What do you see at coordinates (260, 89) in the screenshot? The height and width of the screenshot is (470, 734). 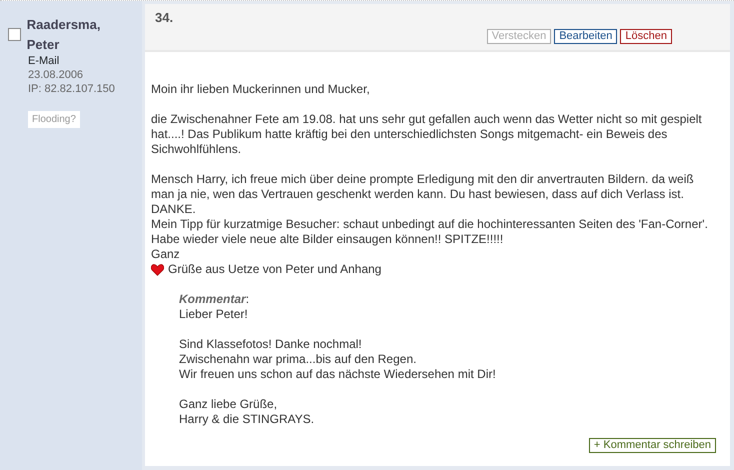 I see `message-text: Moin ihr lieben Muckerinnen und Mucker,` at bounding box center [260, 89].